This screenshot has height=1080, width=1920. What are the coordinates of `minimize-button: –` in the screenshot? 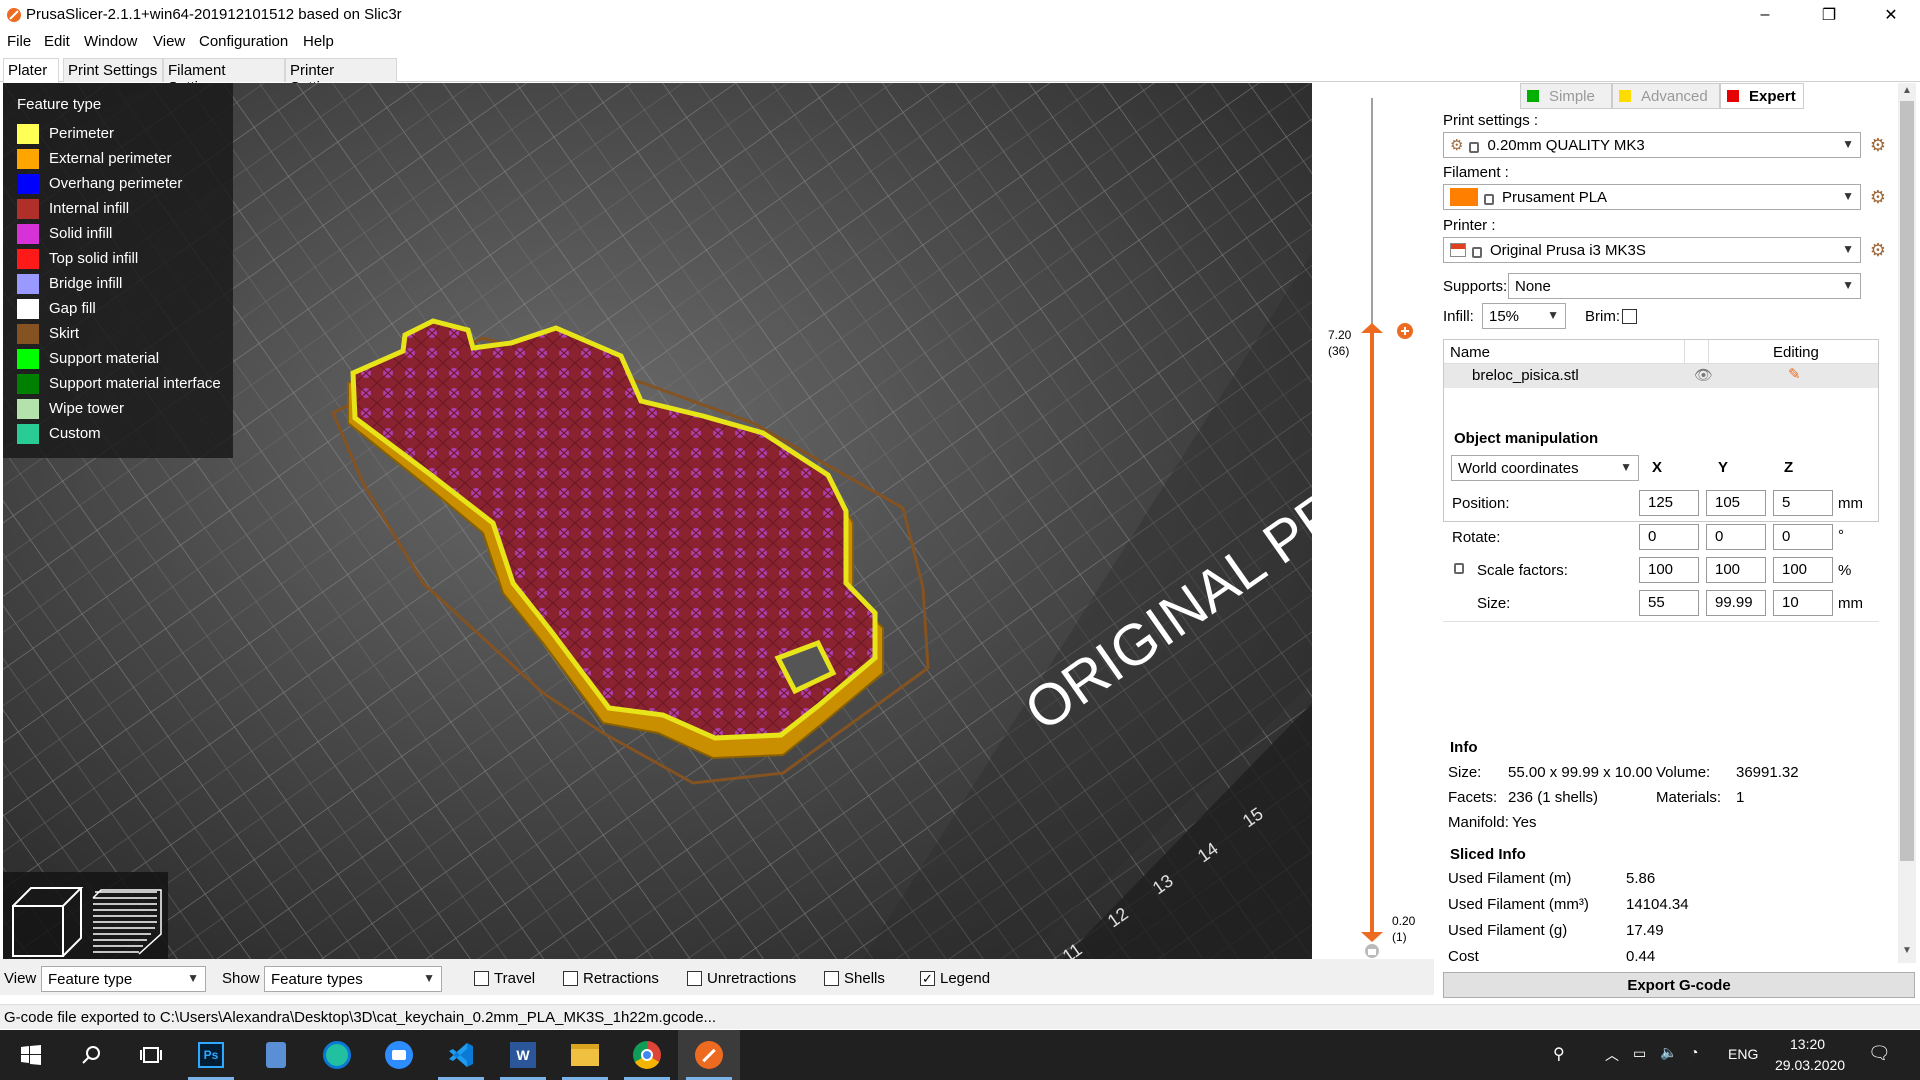 It's located at (1765, 15).